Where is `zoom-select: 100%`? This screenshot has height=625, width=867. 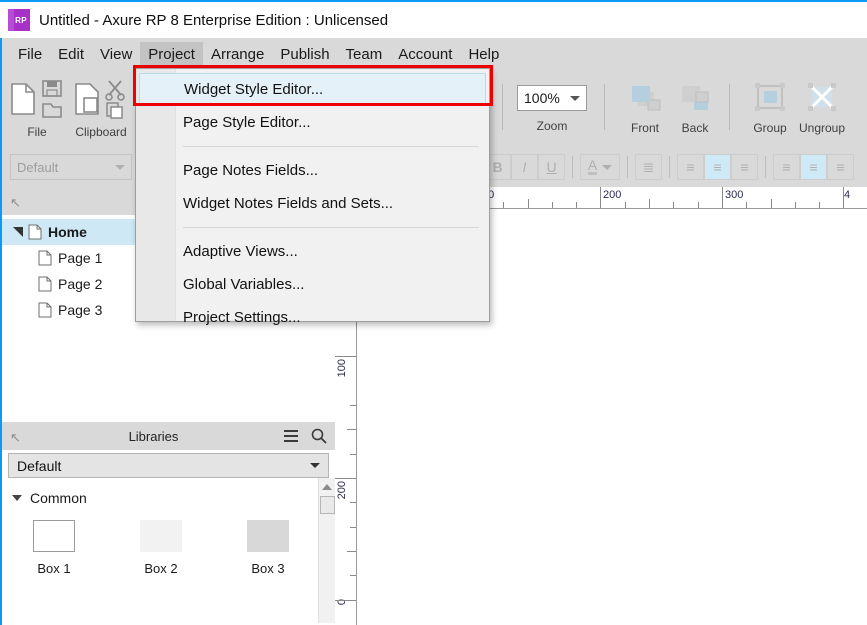 zoom-select: 100% is located at coordinates (552, 98).